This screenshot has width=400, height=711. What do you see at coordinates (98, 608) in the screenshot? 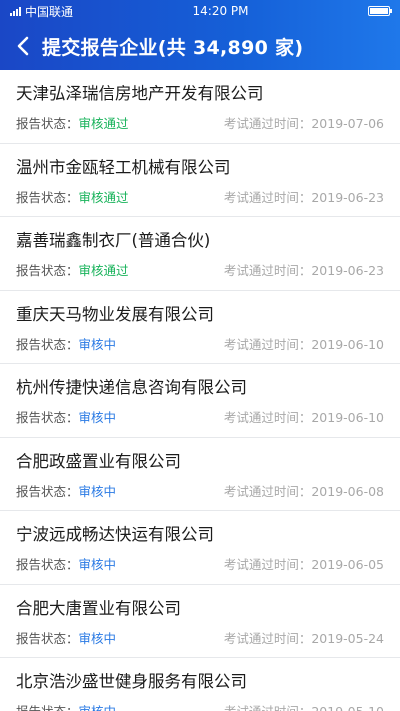
I see `company-name: 合肥大唐置业有限公司` at bounding box center [98, 608].